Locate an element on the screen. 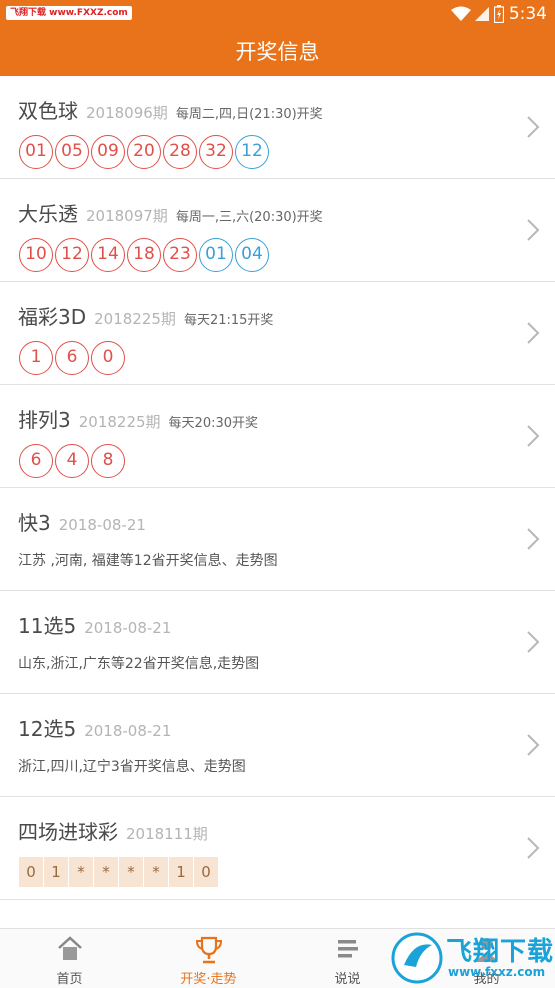  red-ball: 12 is located at coordinates (72, 255).